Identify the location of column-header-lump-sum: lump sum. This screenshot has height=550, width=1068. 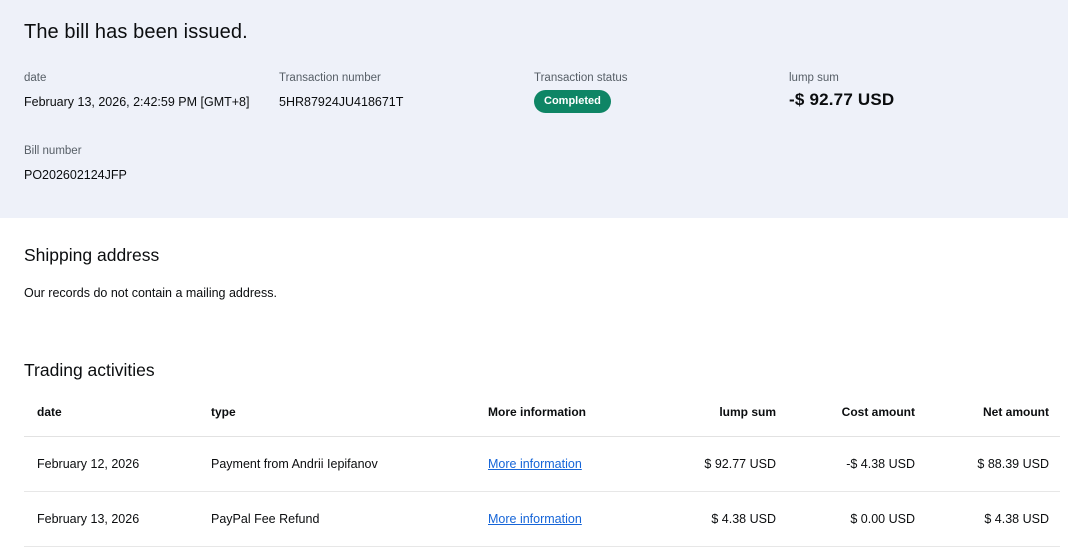
(714, 416).